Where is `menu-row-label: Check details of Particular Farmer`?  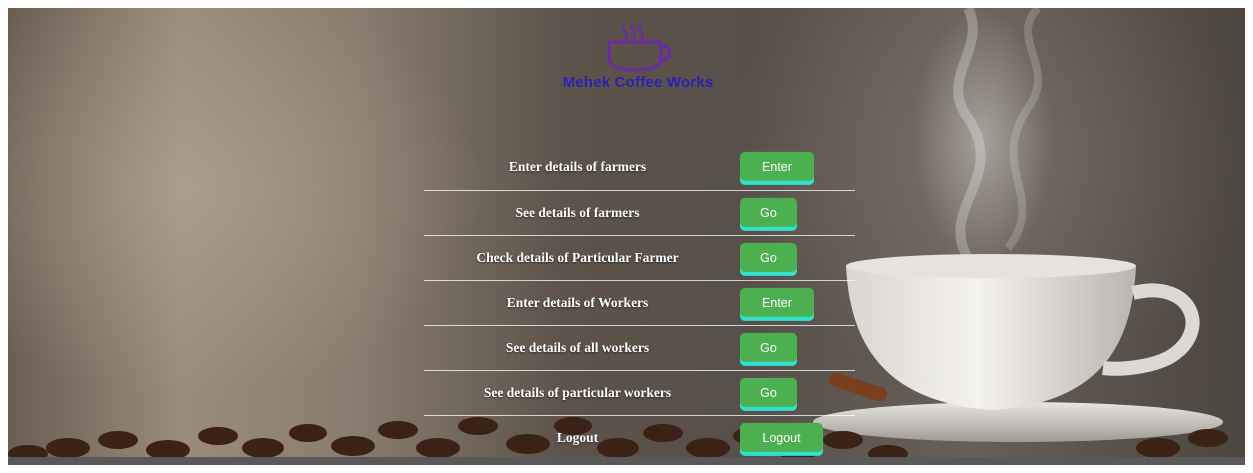
menu-row-label: Check details of Particular Farmer is located at coordinates (577, 257).